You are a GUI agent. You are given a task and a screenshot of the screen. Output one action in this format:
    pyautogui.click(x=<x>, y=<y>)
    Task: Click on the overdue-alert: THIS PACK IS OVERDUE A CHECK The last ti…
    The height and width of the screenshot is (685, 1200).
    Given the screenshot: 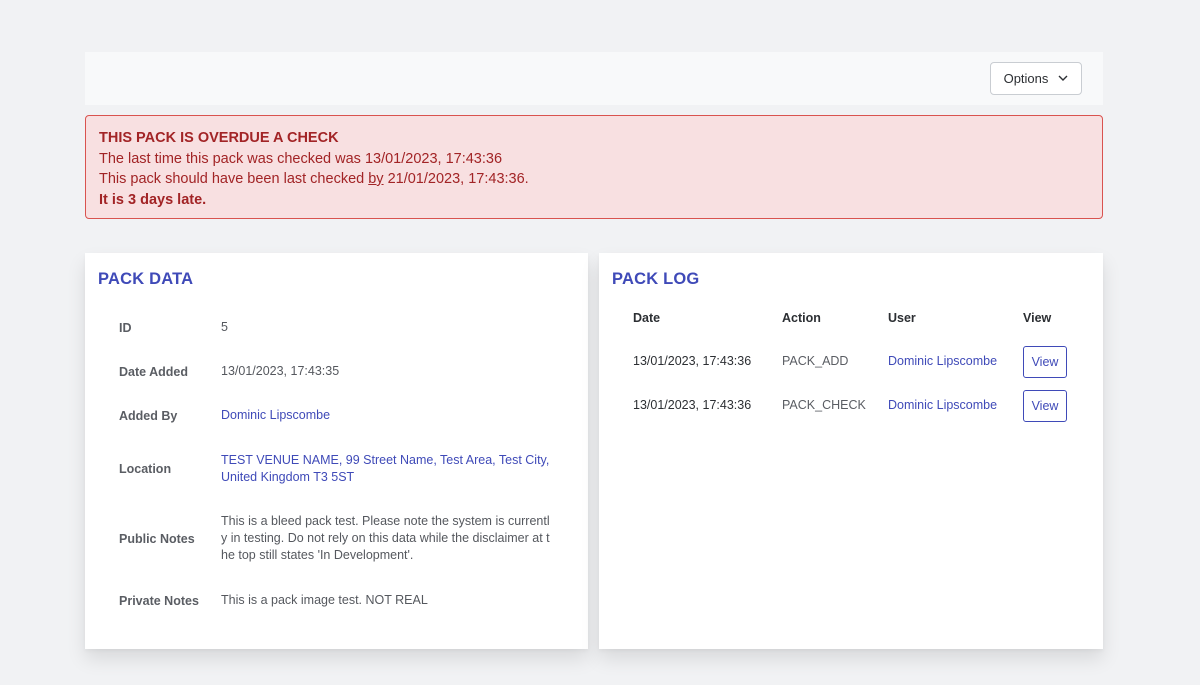 What is the action you would take?
    pyautogui.click(x=594, y=167)
    